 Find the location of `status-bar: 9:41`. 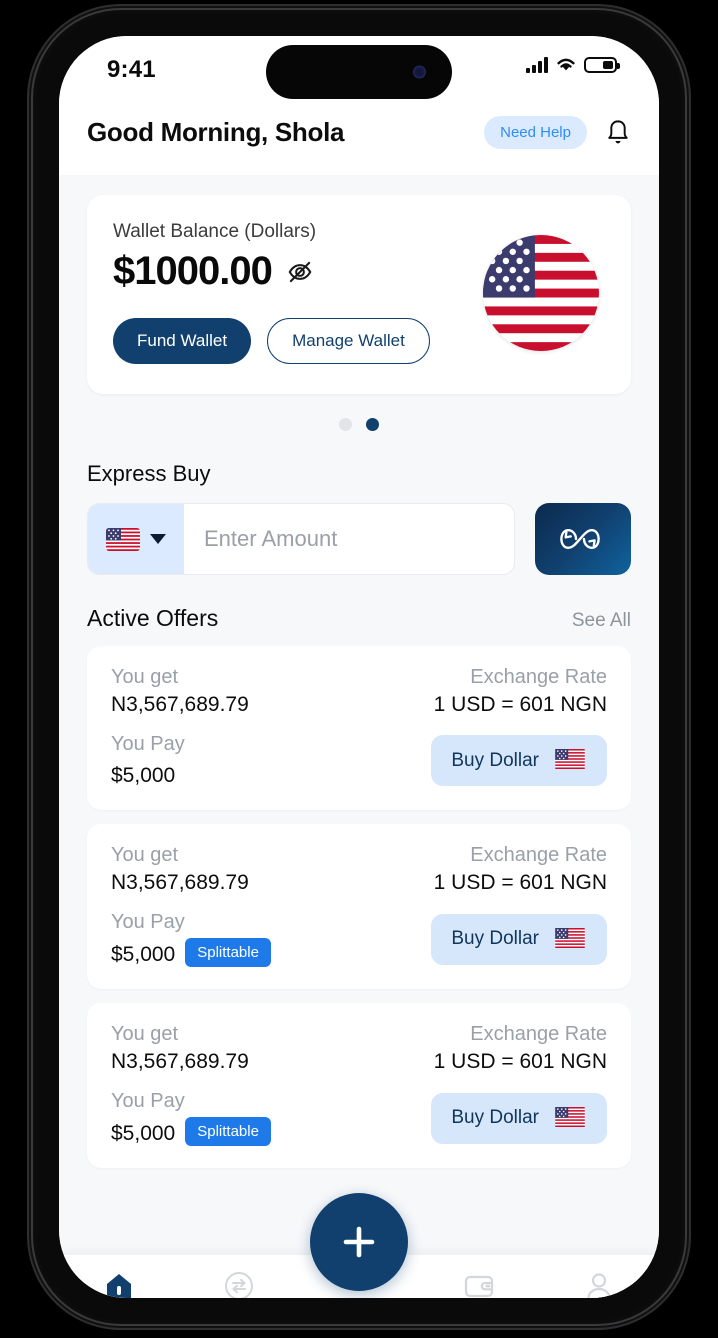

status-bar: 9:41 is located at coordinates (359, 71).